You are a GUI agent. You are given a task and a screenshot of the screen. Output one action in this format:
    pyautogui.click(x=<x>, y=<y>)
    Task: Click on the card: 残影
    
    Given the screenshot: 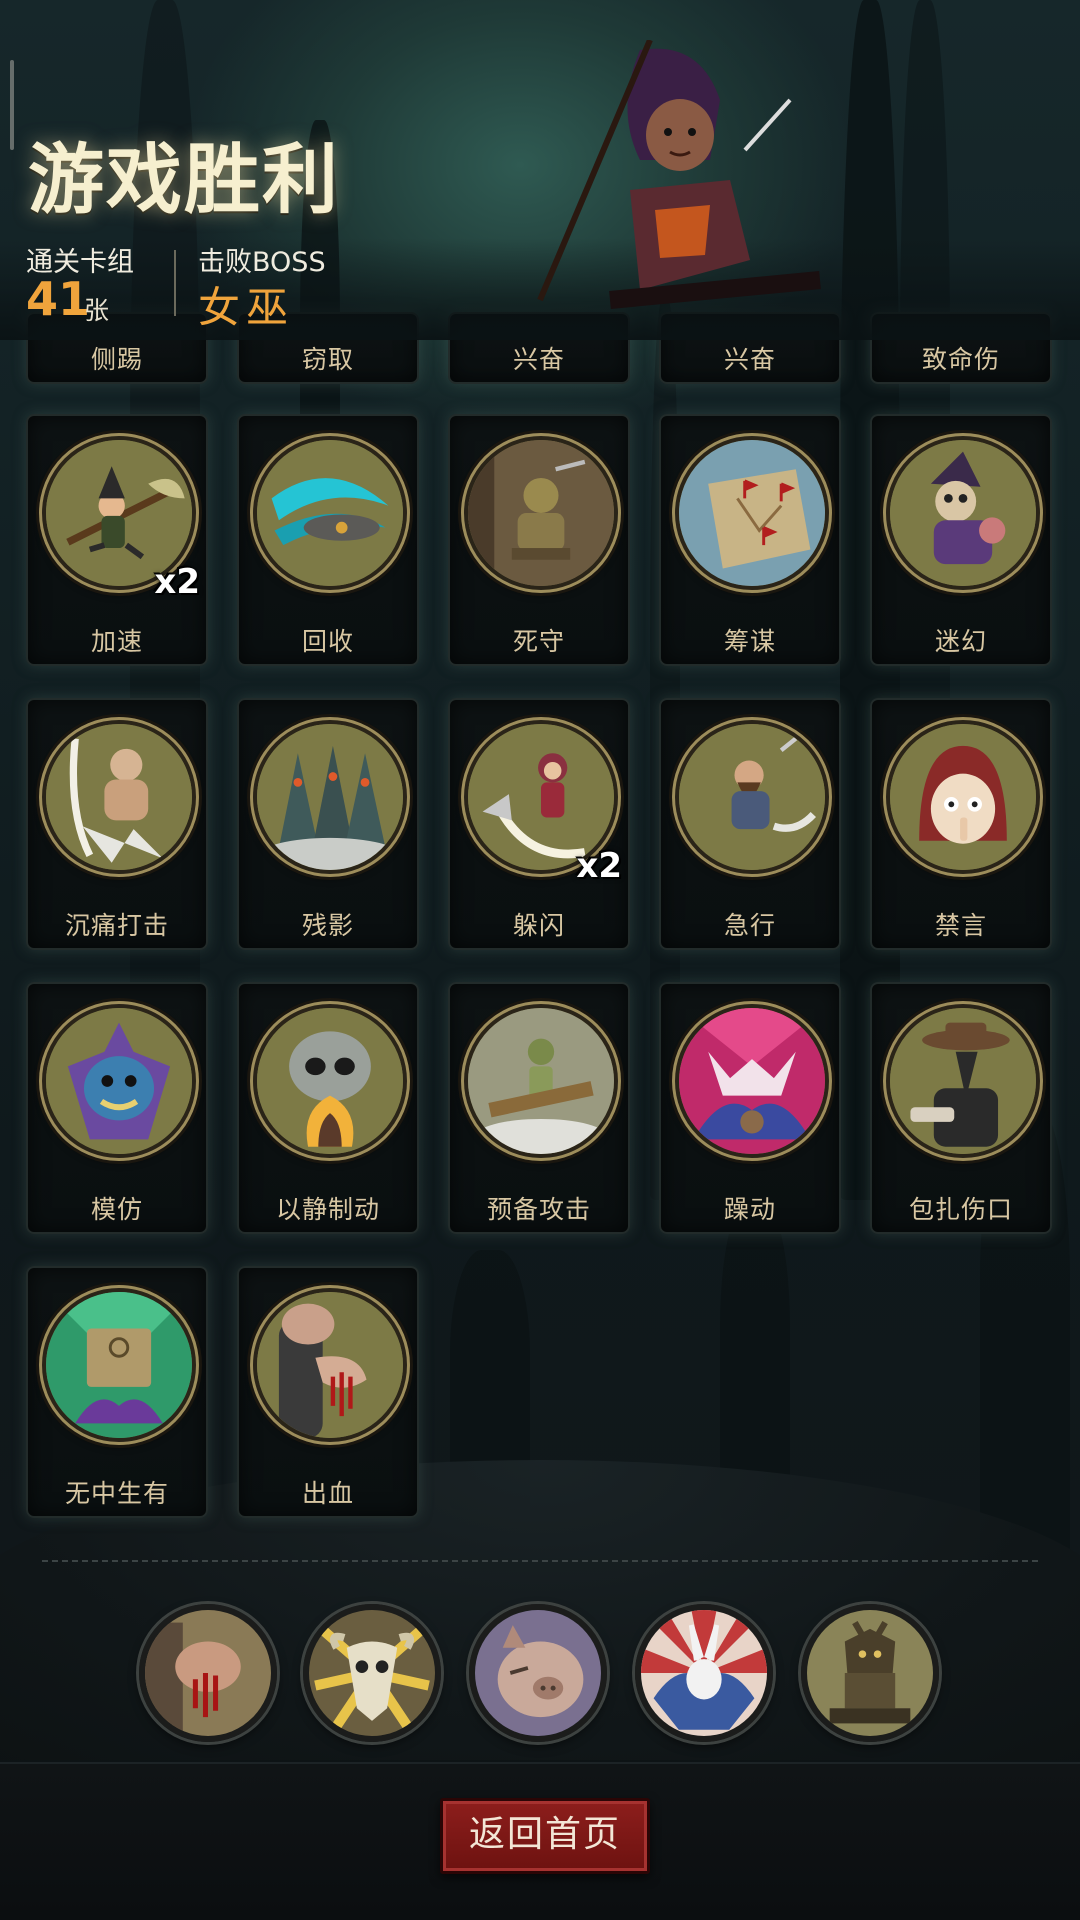 What is the action you would take?
    pyautogui.click(x=328, y=824)
    